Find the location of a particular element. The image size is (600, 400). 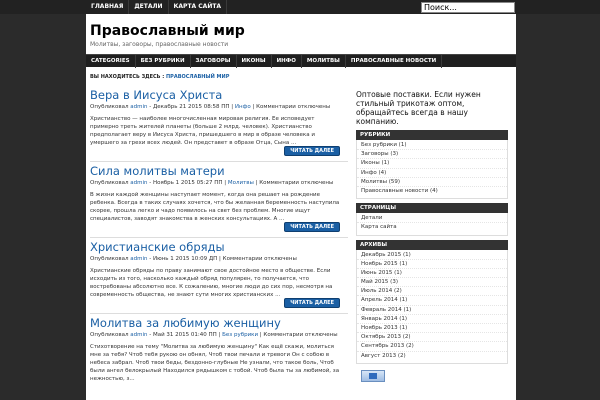

cat-nav-prayers: МОЛИТВЫ is located at coordinates (324, 61).